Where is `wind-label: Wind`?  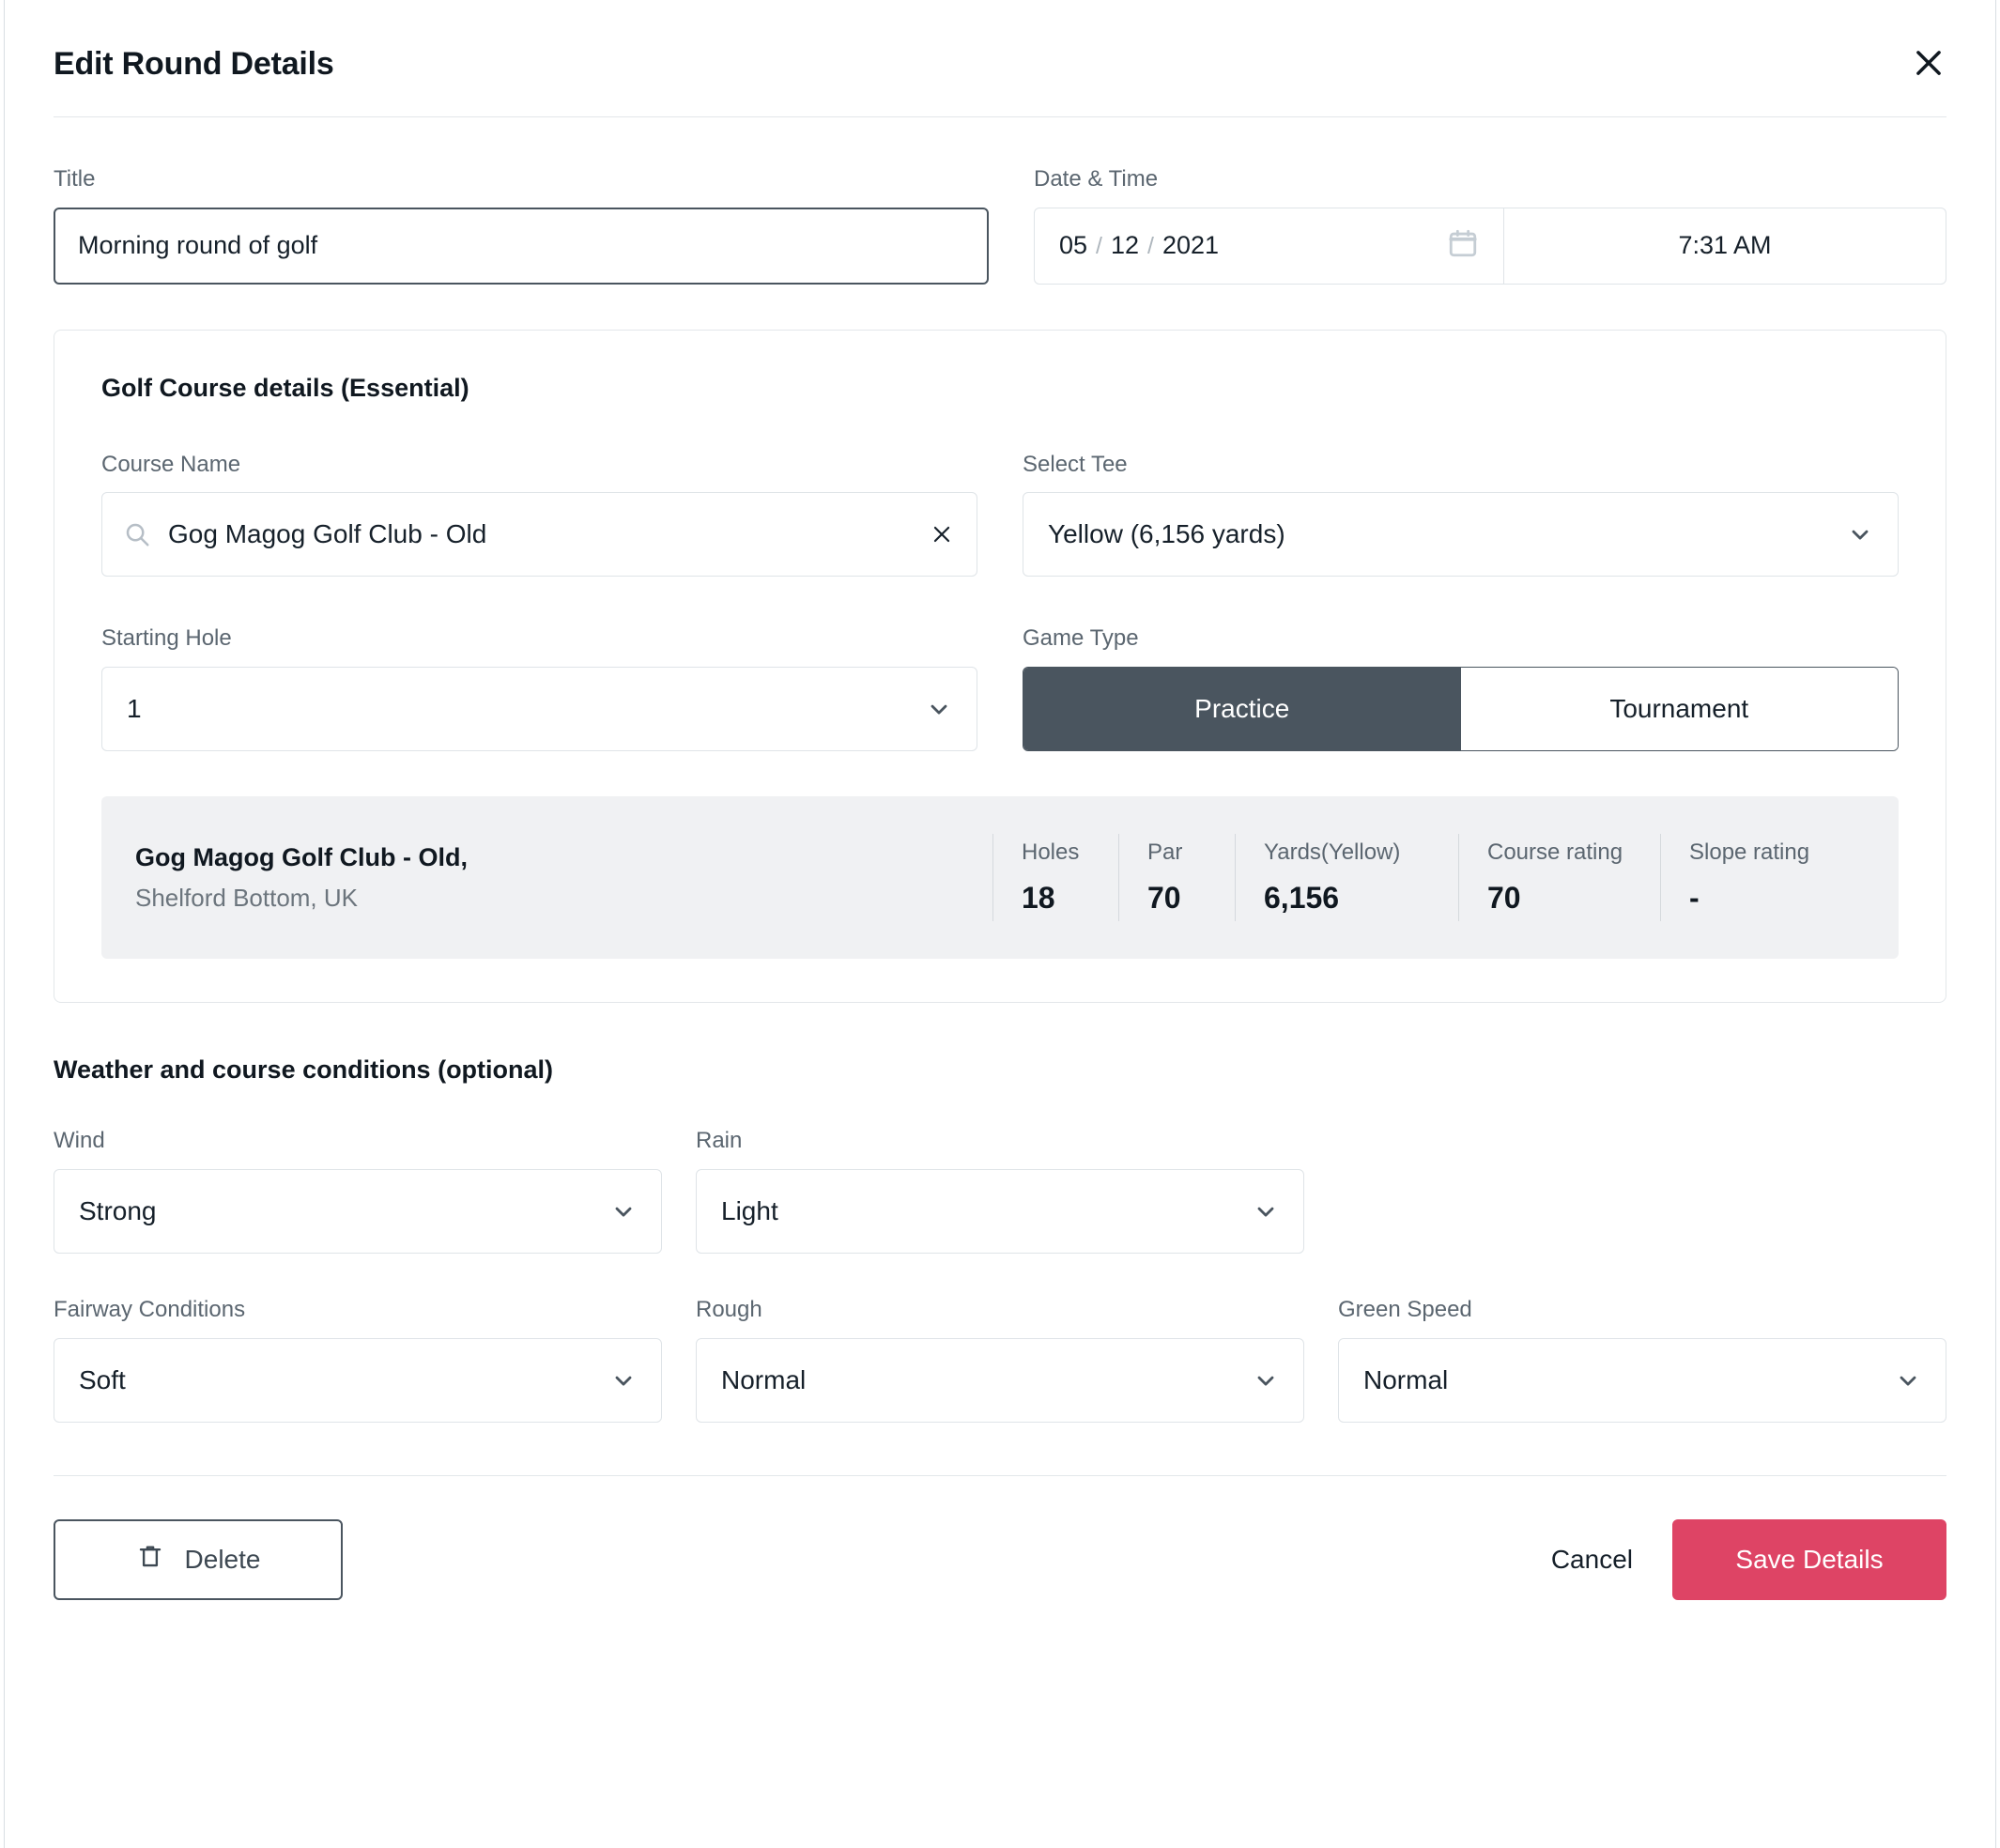 wind-label: Wind is located at coordinates (79, 1141).